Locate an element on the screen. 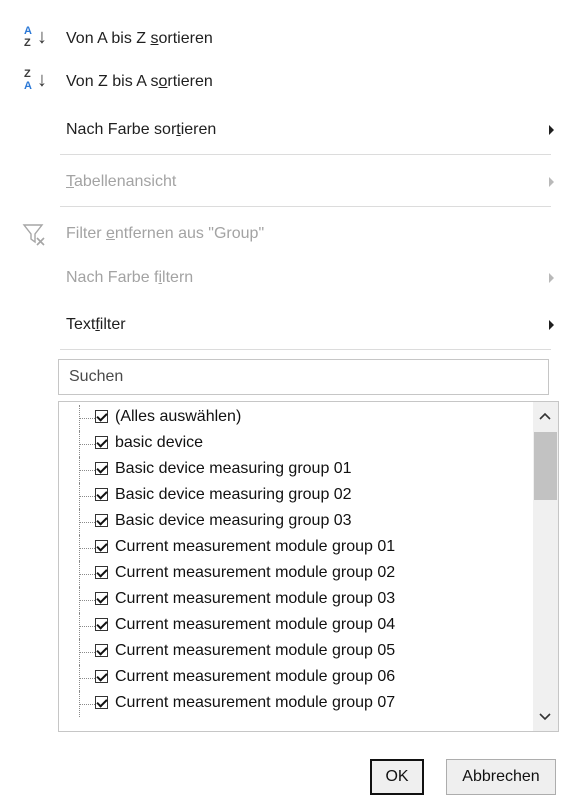  list-item: Basic device measuring group 02 is located at coordinates (294, 496).